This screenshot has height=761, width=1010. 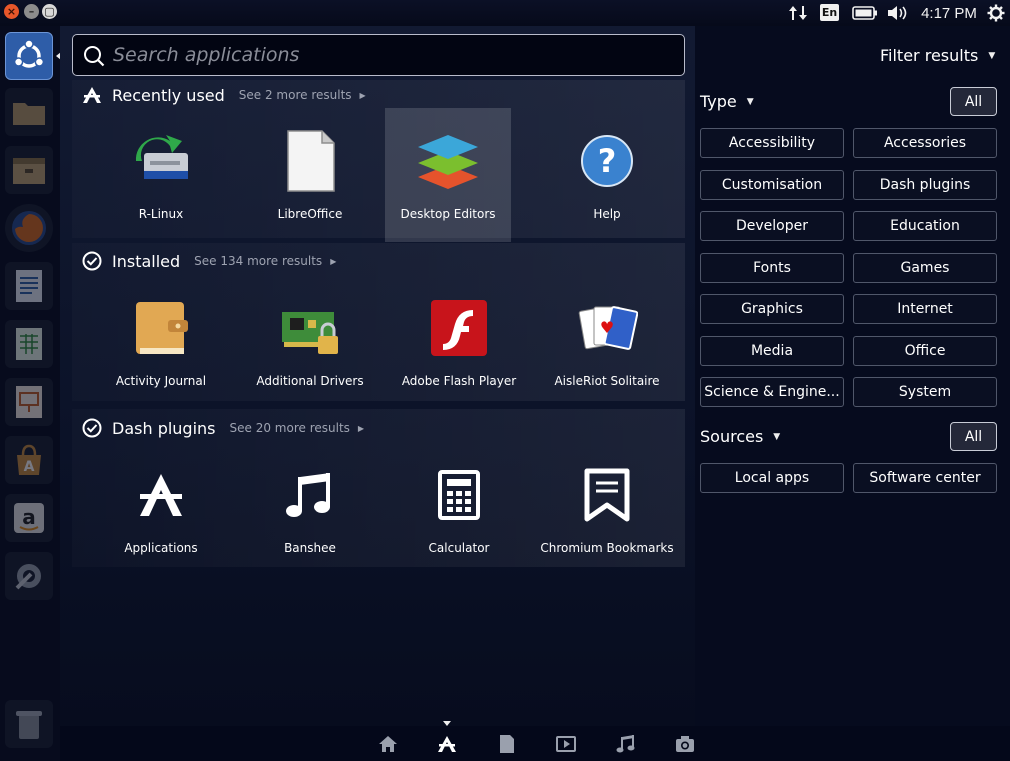 I want to click on caret-down-icon: ▼, so click(x=777, y=436).